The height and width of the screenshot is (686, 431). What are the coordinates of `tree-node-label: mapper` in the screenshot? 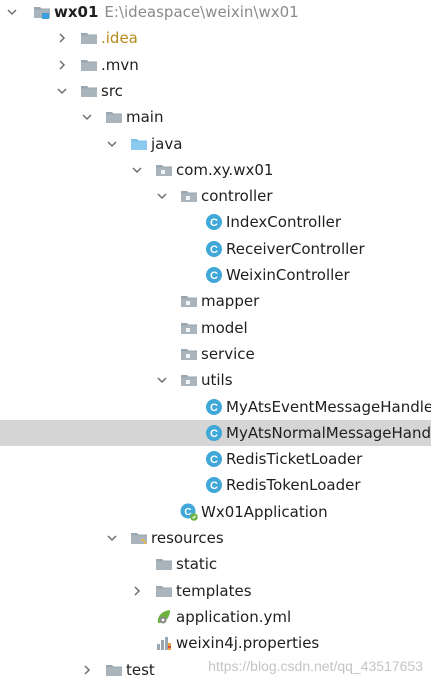 It's located at (230, 301).